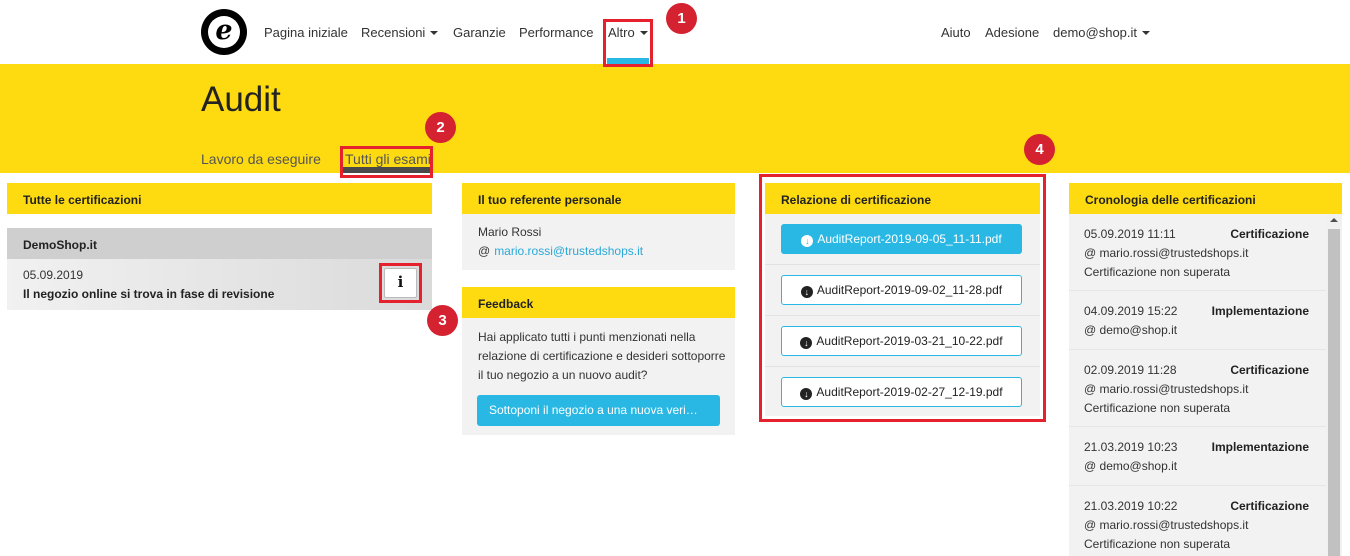 The height and width of the screenshot is (556, 1350). I want to click on nav-guarantees: Garanzie, so click(479, 32).